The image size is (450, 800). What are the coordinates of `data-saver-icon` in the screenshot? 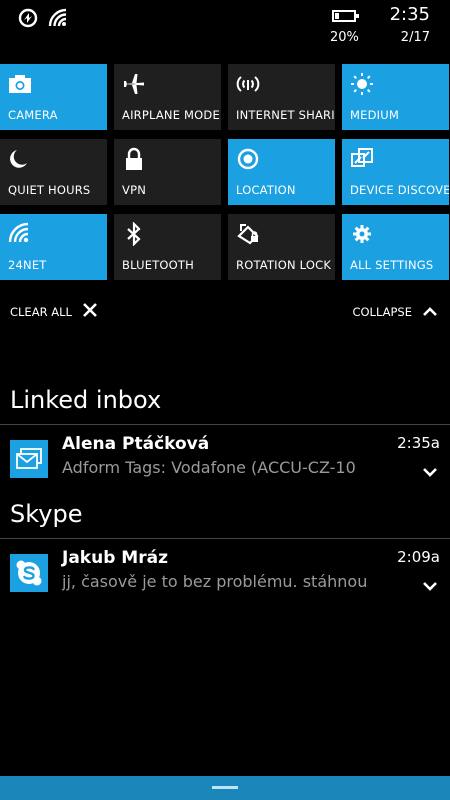 It's located at (28, 20).